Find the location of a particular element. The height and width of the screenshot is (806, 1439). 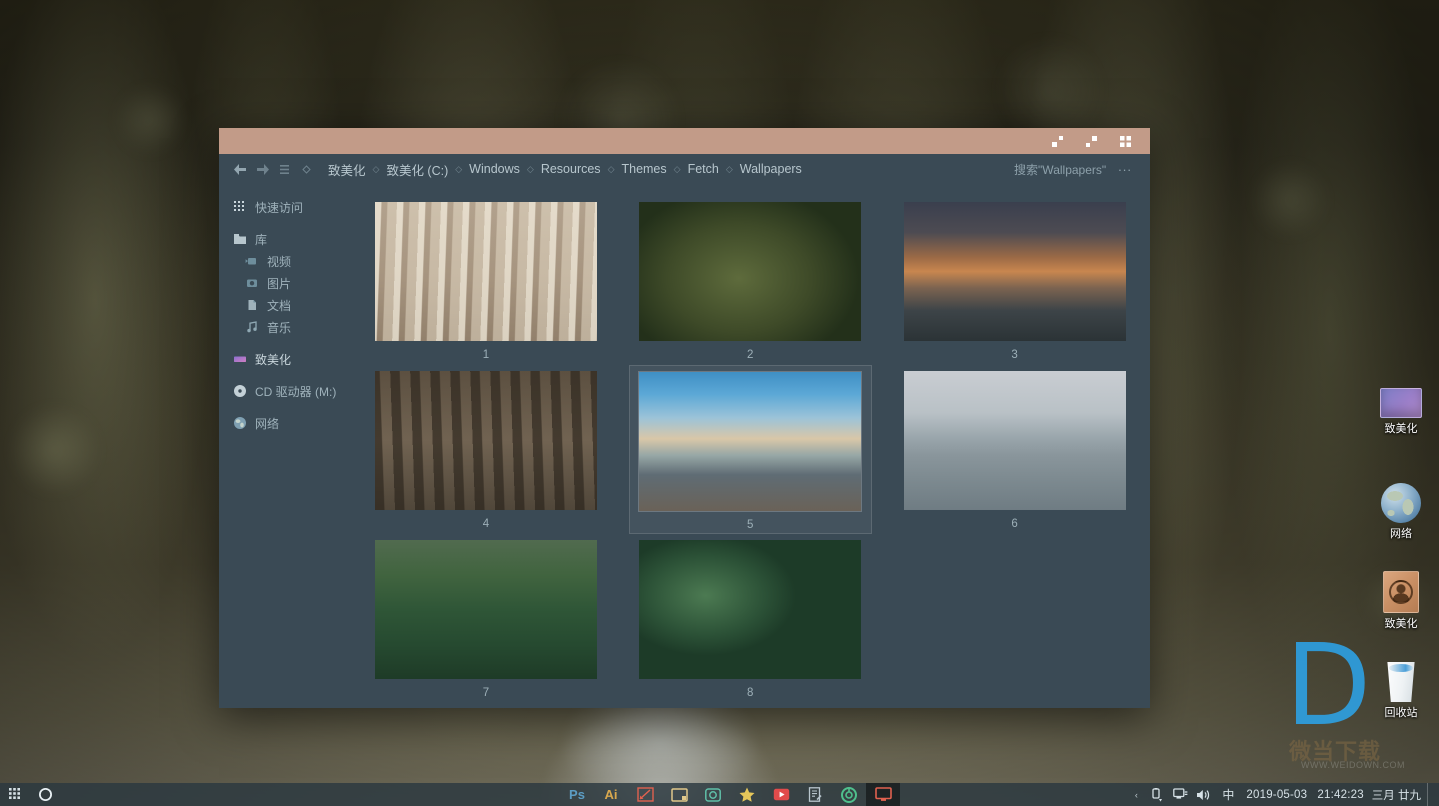

taskbar-app-camera is located at coordinates (713, 794).